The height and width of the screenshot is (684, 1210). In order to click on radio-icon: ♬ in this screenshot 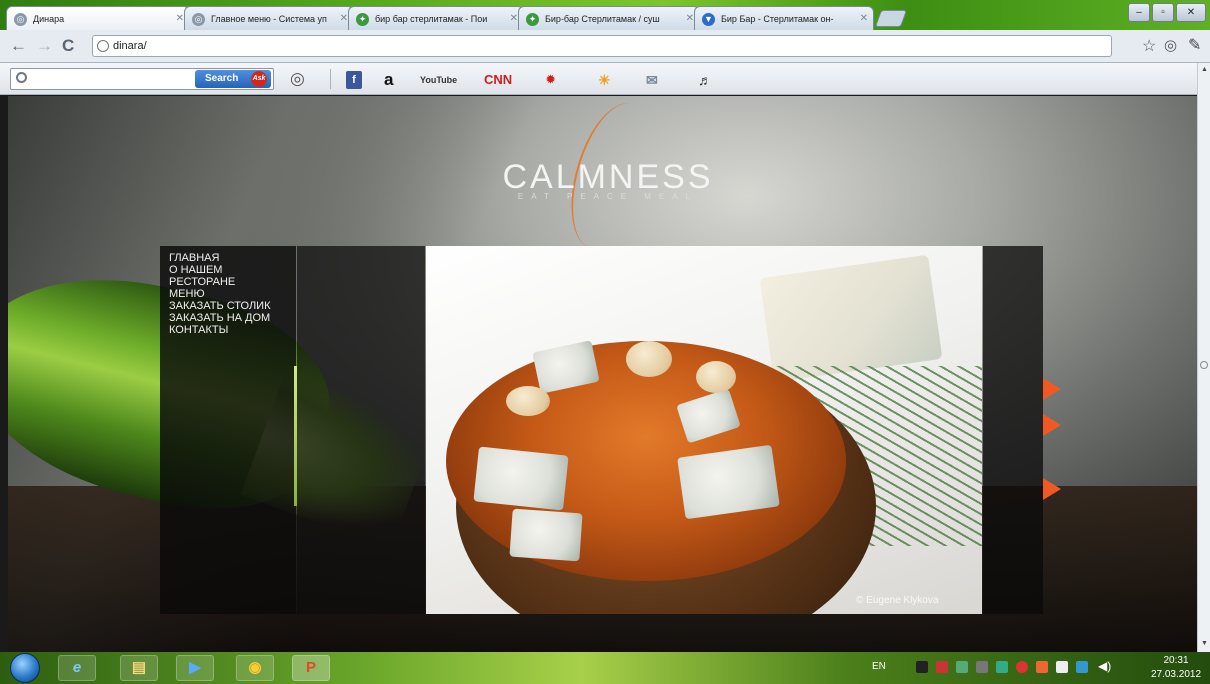, I will do `click(705, 80)`.